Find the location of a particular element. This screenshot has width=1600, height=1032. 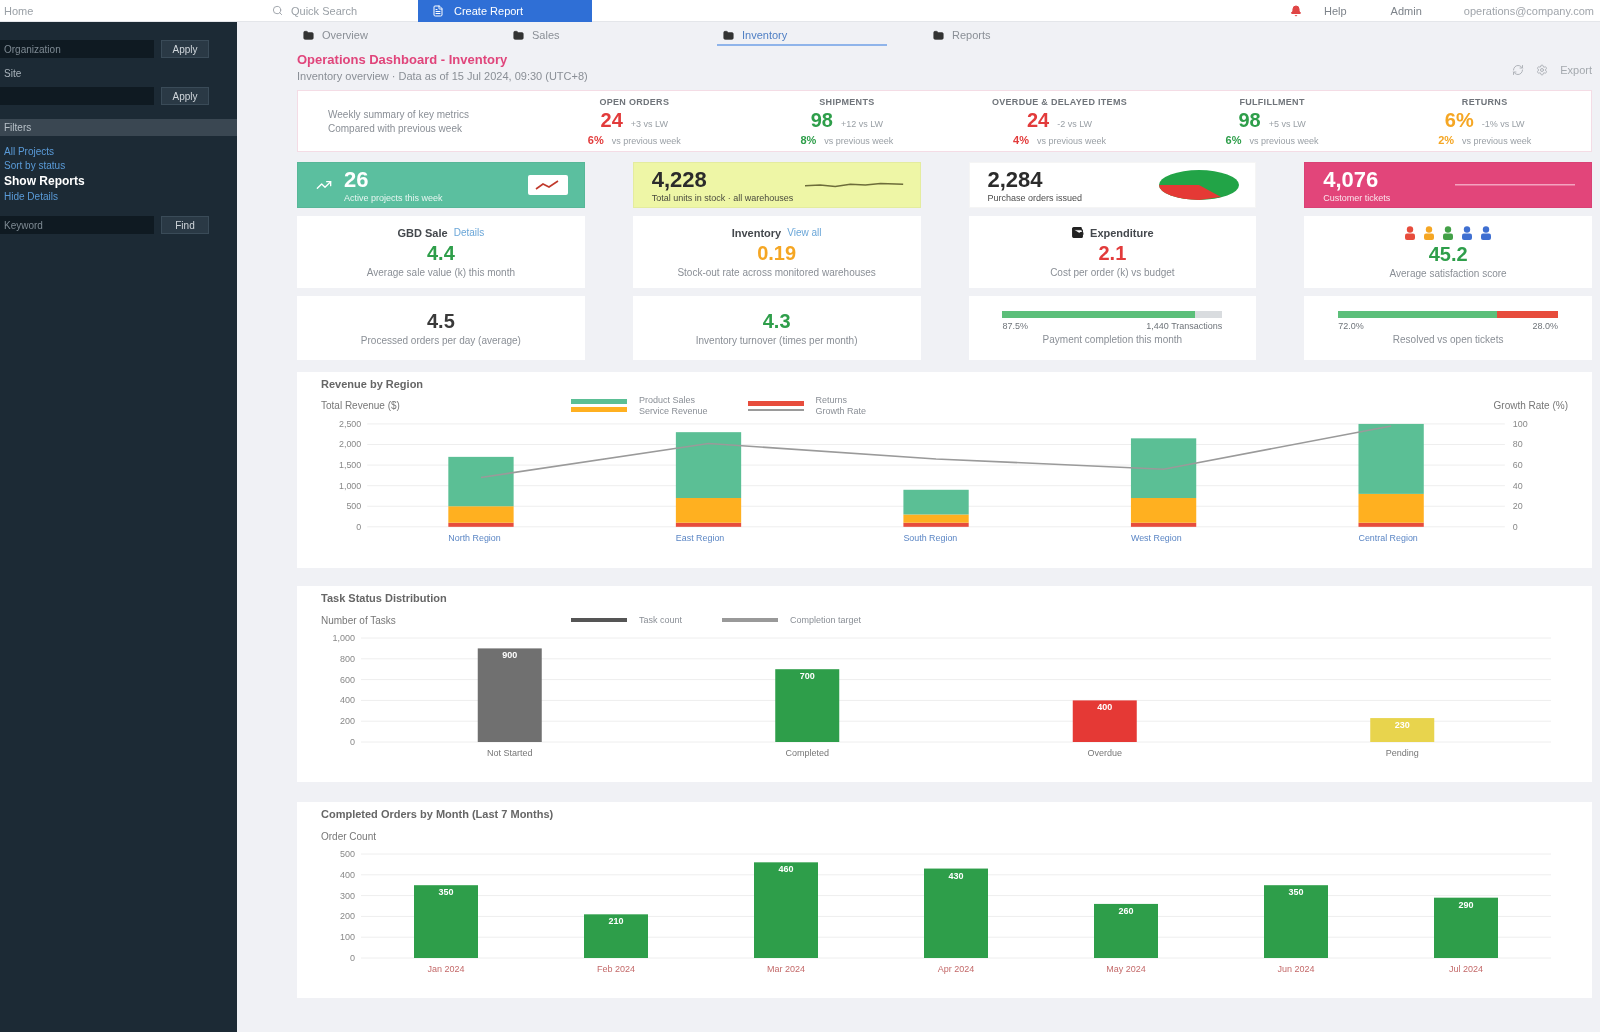

stat-value: 4.5 is located at coordinates (440, 321).